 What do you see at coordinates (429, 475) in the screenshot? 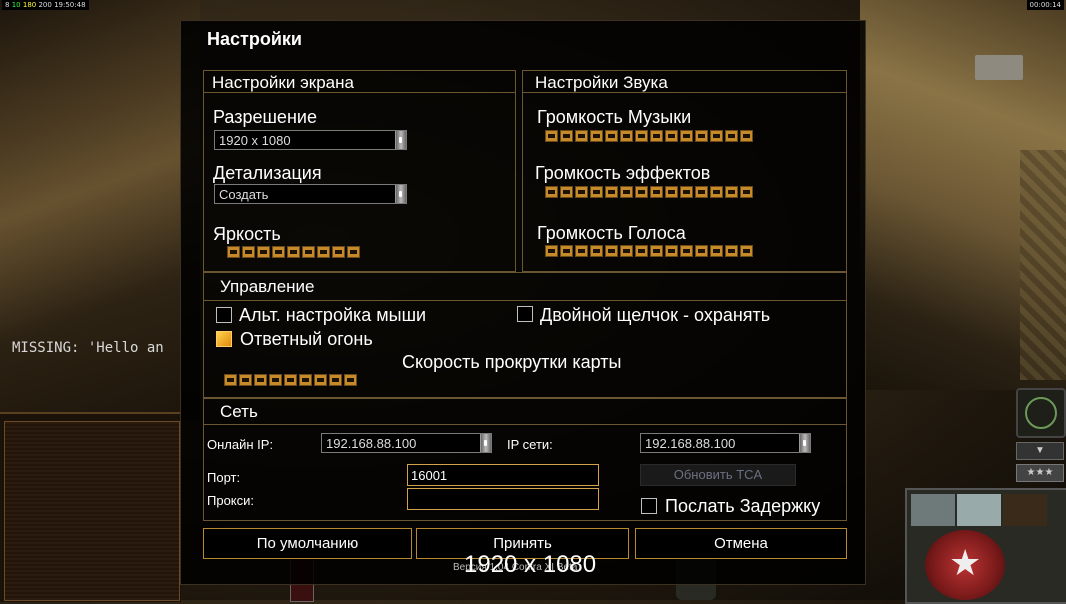
I see `port-value: 16001` at bounding box center [429, 475].